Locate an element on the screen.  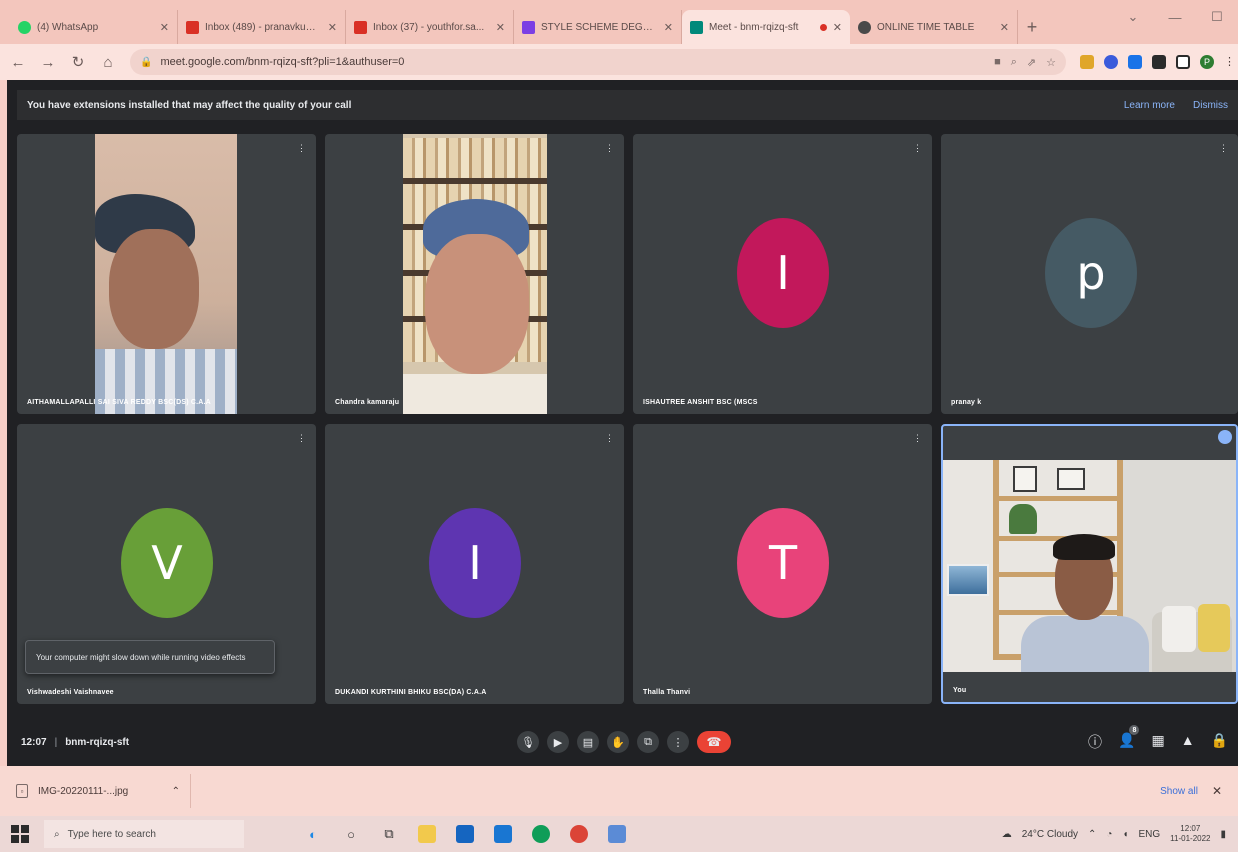
network-icon: ◔ is located at coordinates (1109, 834).